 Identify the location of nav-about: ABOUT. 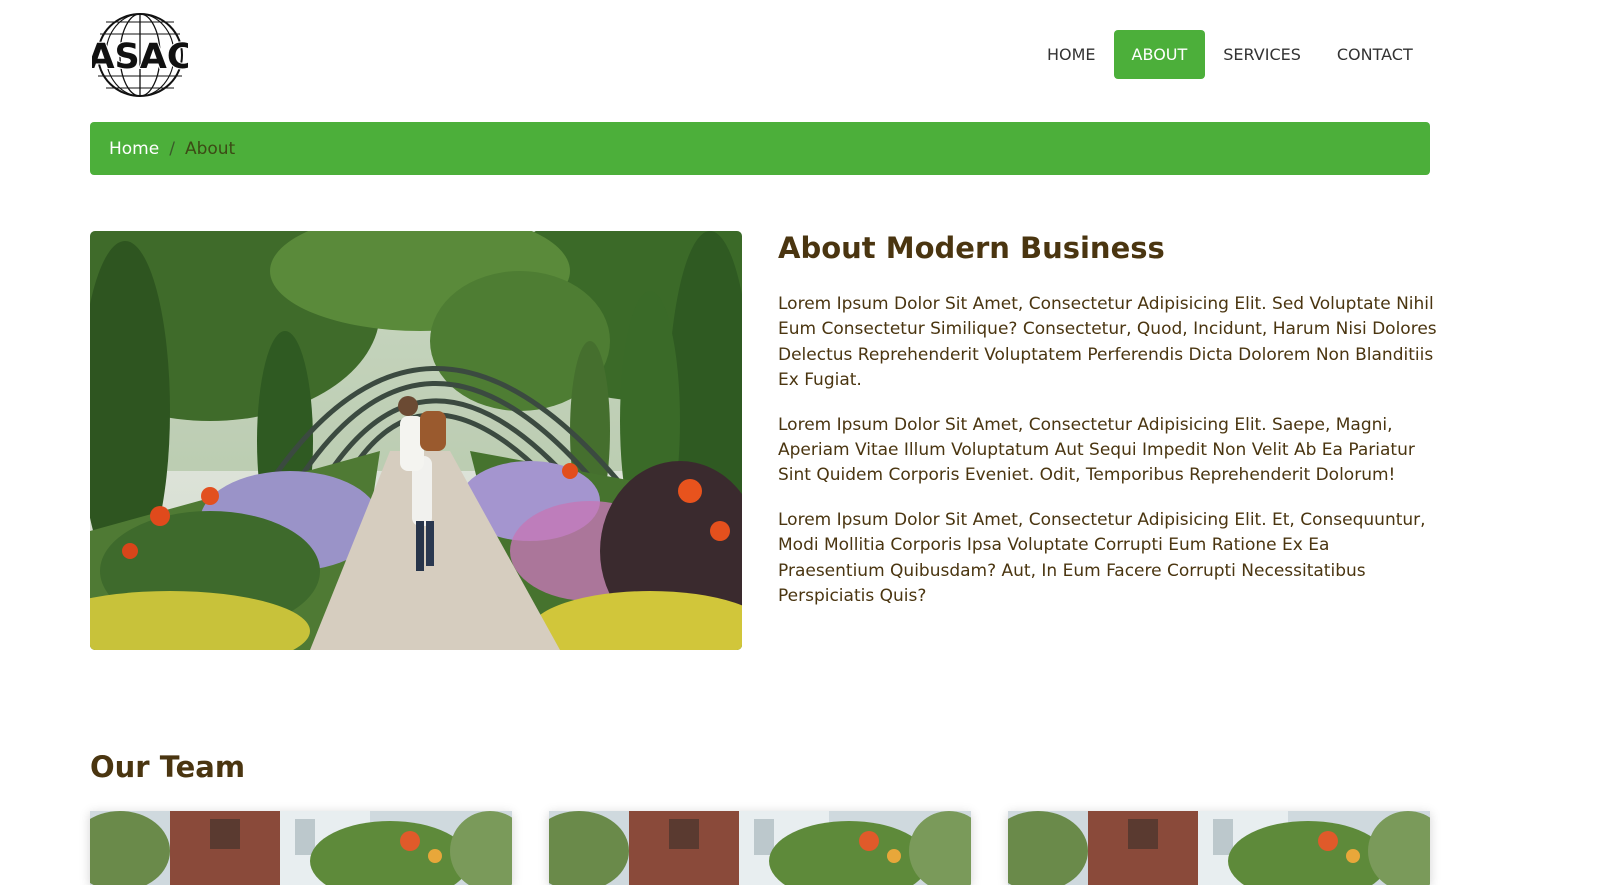
(1159, 54).